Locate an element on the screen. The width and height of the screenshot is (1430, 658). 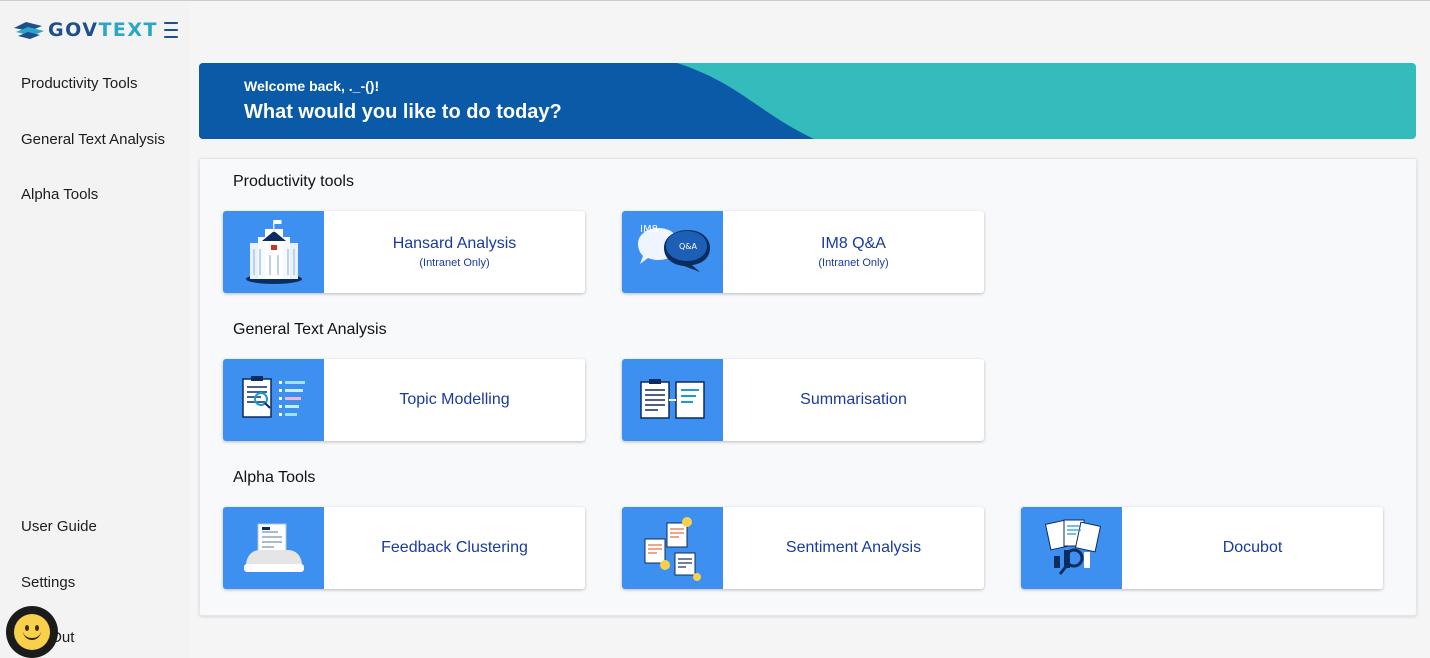
sidebar-item-alpha-tools: Alpha Tools is located at coordinates (59, 194).